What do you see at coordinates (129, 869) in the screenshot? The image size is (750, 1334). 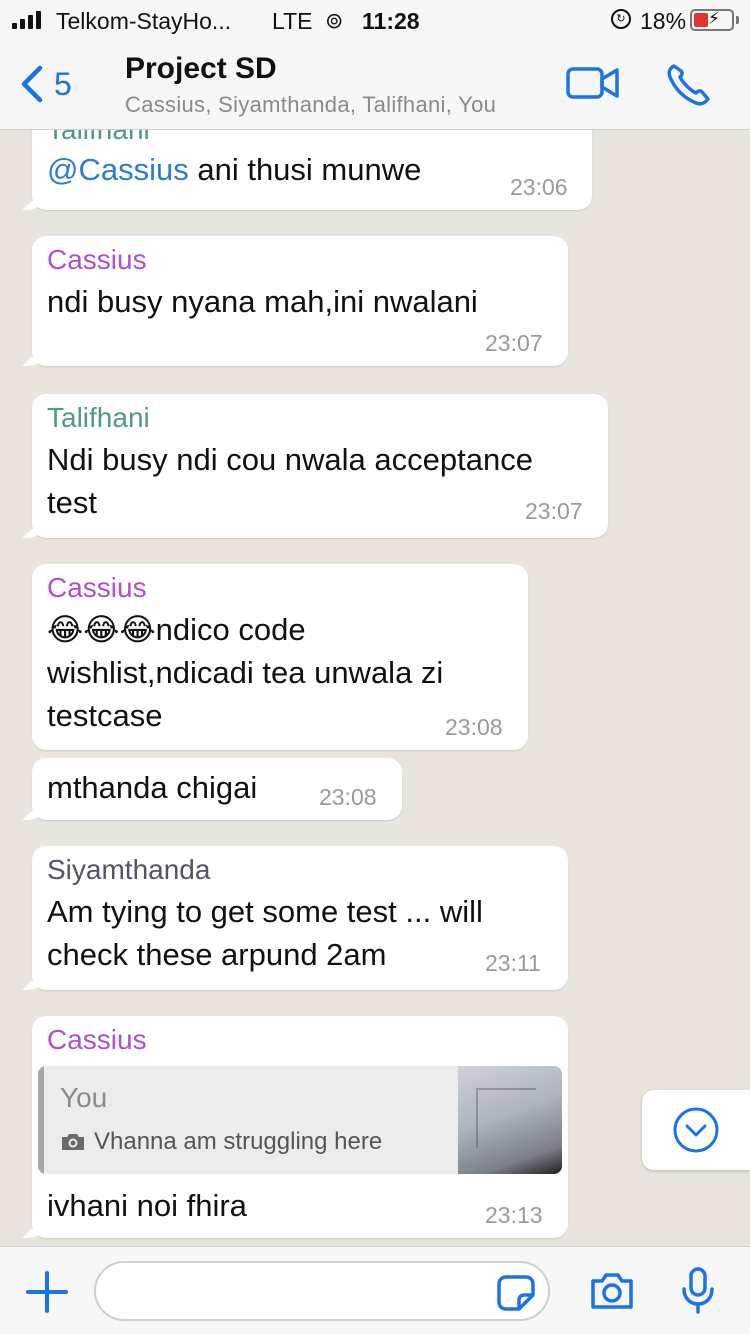 I see `sender-name: Siyamthanda` at bounding box center [129, 869].